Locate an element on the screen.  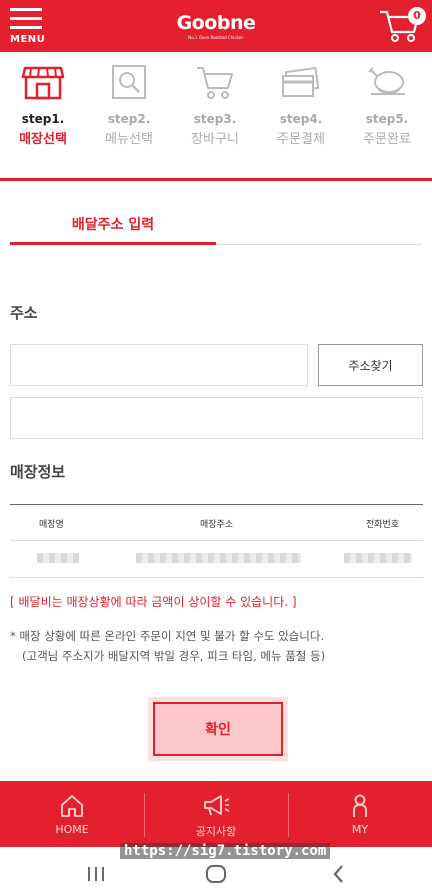
step-number: step5. is located at coordinates (387, 119).